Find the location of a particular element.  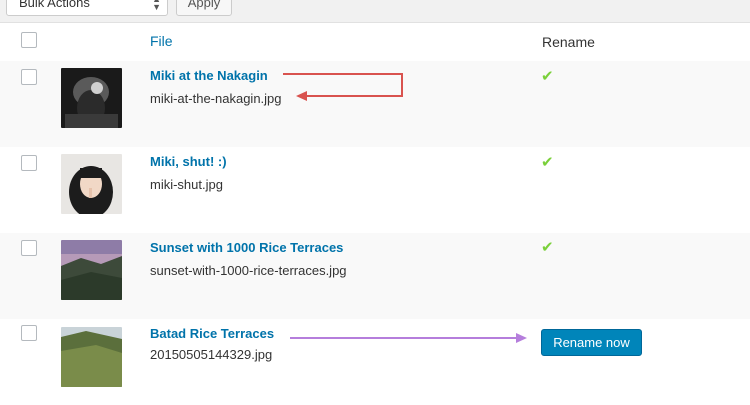

red-arrow-head is located at coordinates (301, 96).